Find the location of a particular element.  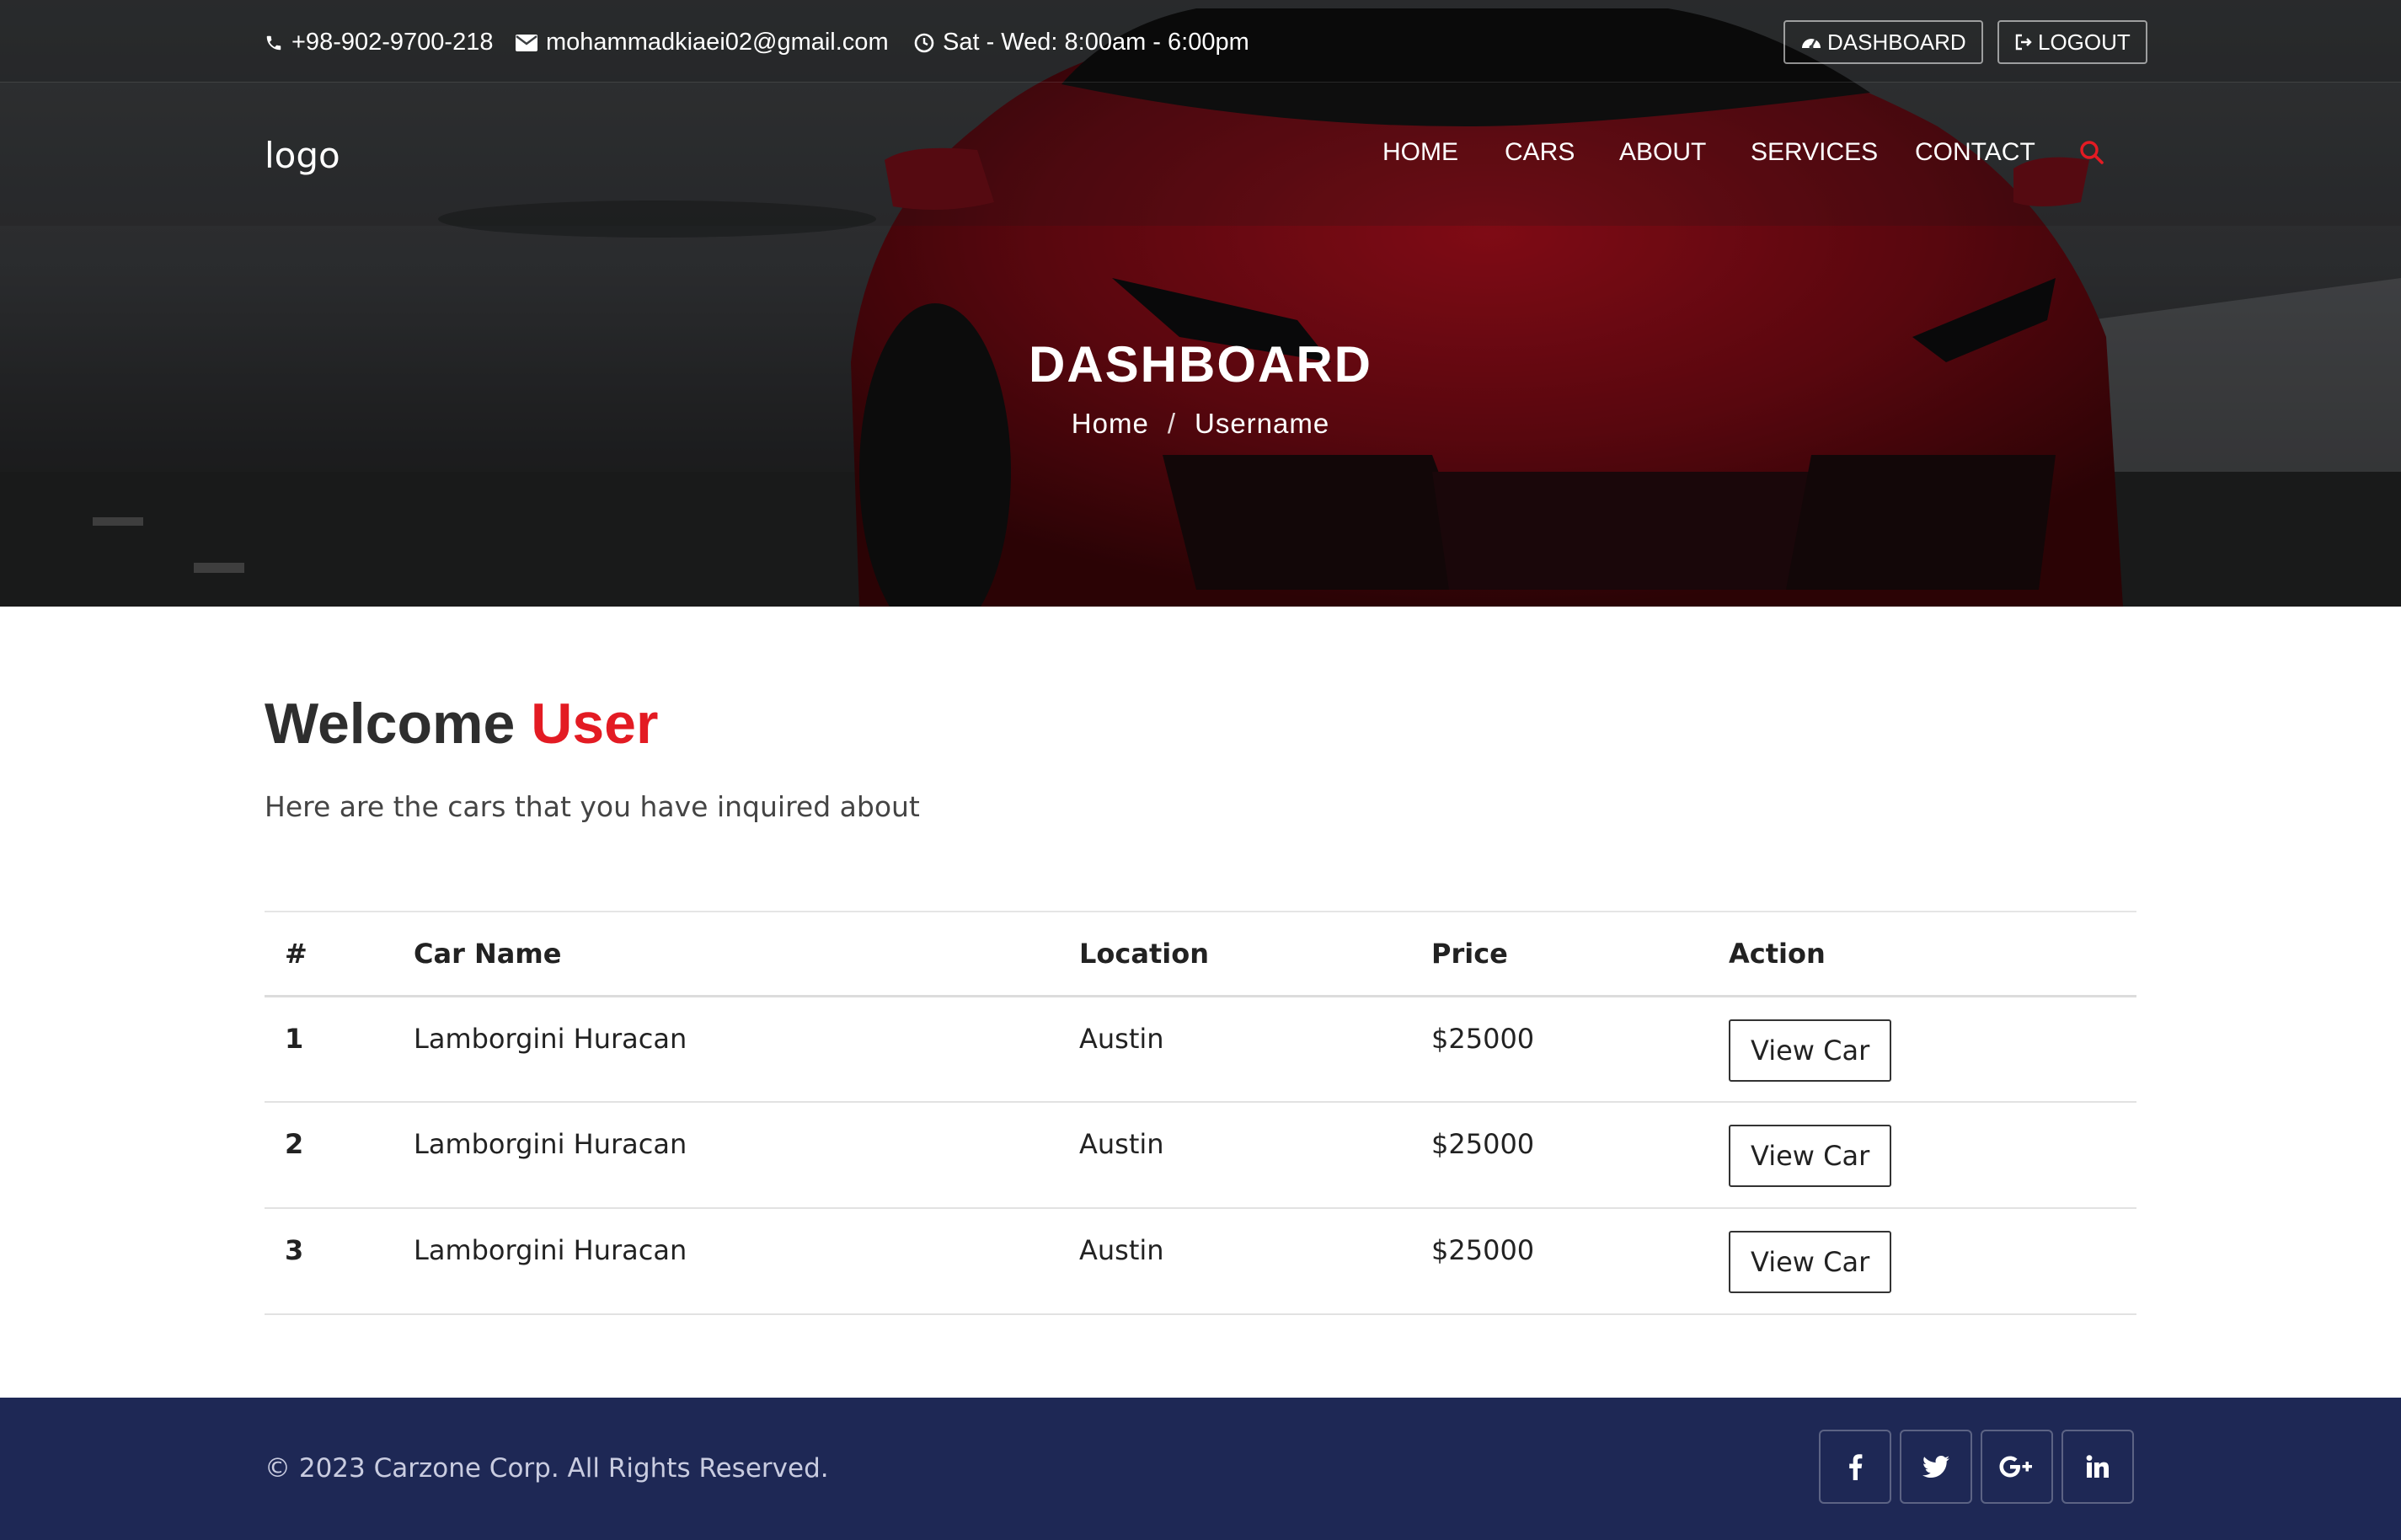

linkedin-icon is located at coordinates (2098, 1467).